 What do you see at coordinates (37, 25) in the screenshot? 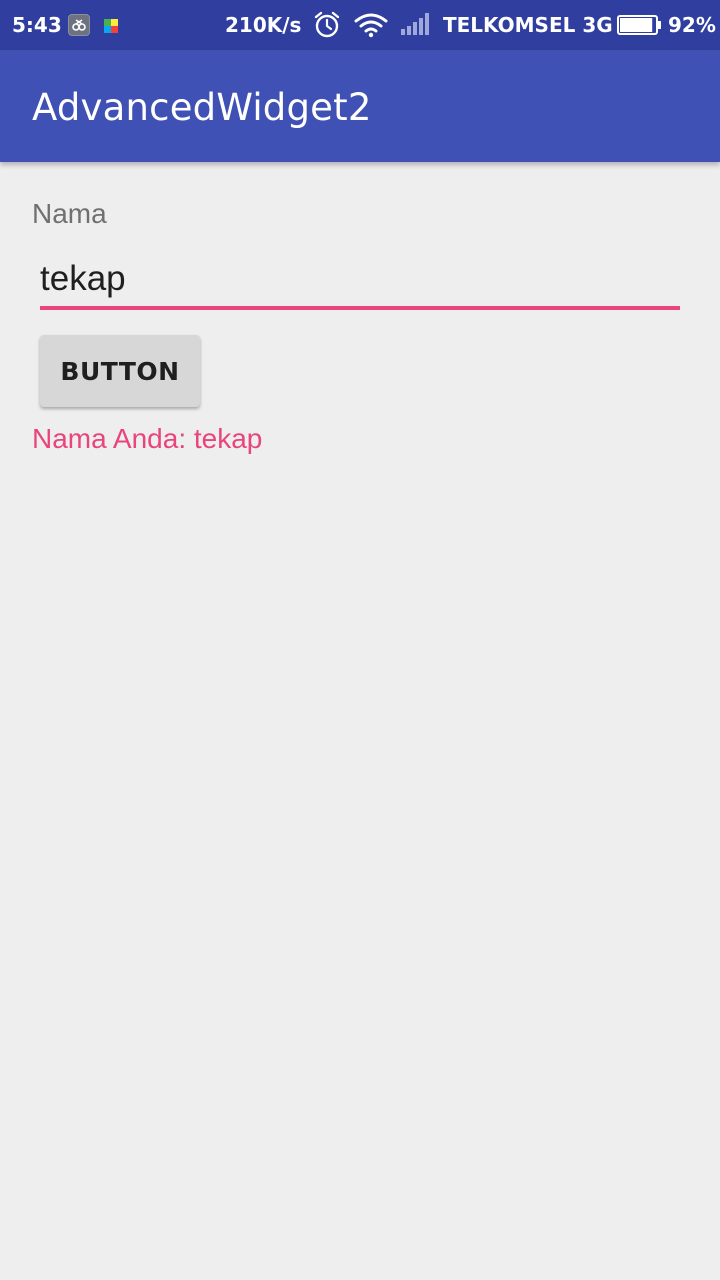
I see `status-time: 5:43` at bounding box center [37, 25].